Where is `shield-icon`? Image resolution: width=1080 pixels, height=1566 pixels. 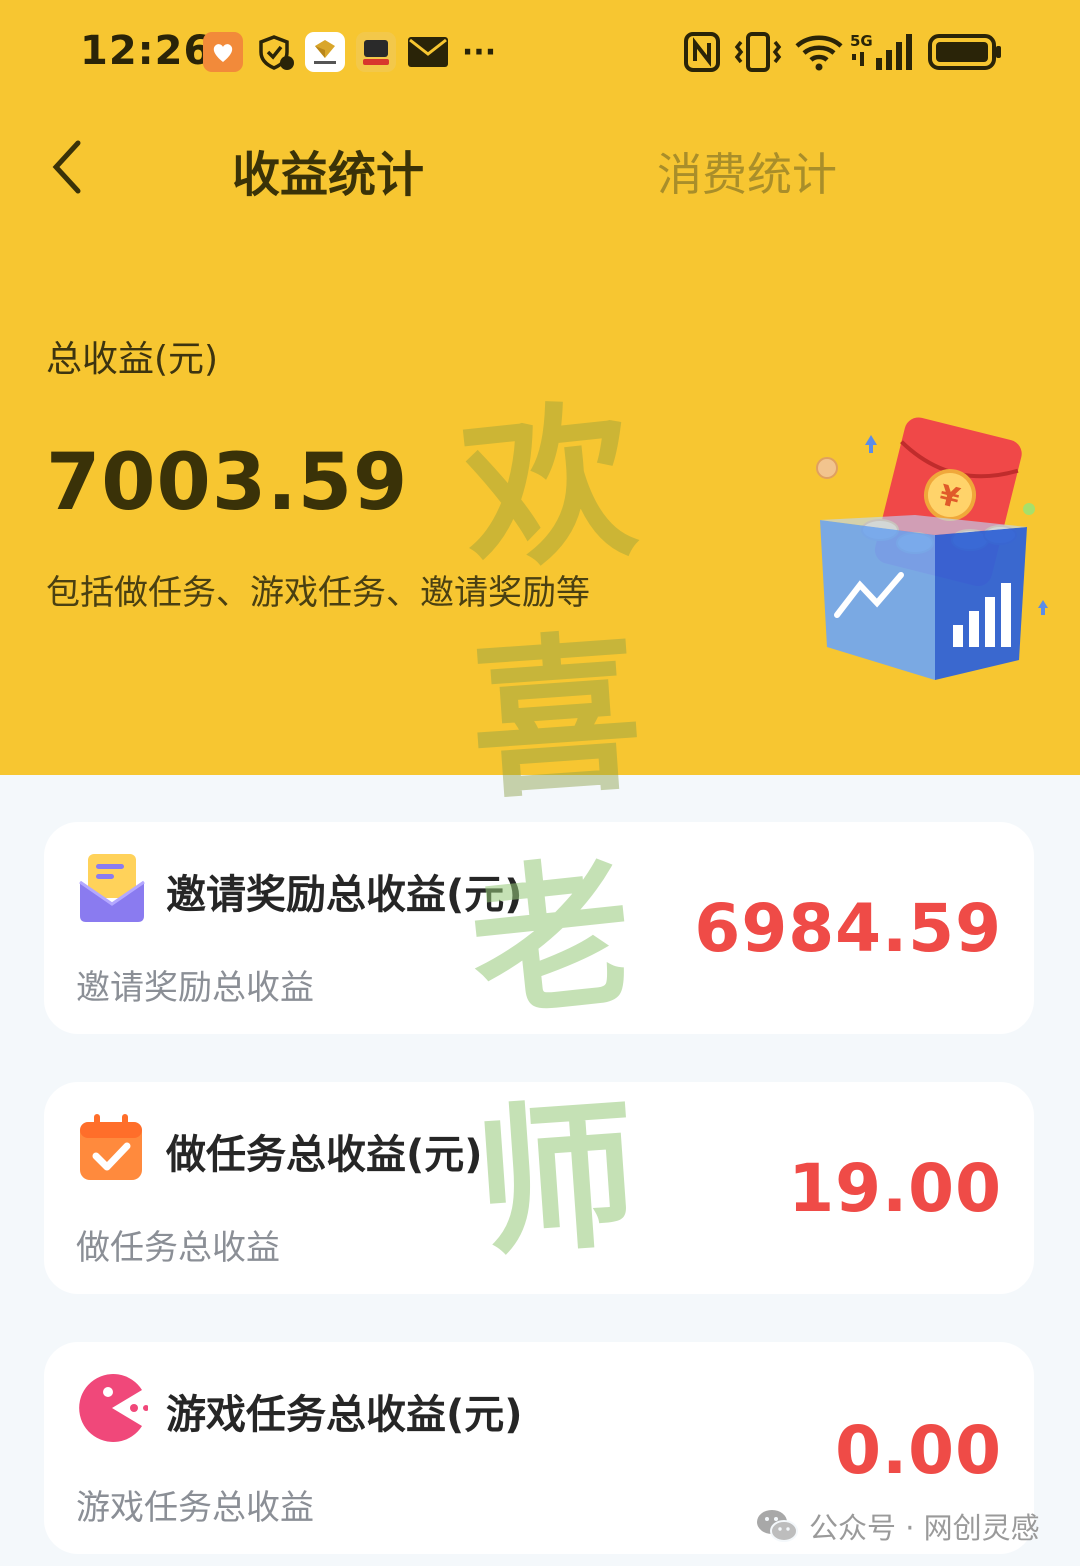
shield-icon is located at coordinates (276, 52).